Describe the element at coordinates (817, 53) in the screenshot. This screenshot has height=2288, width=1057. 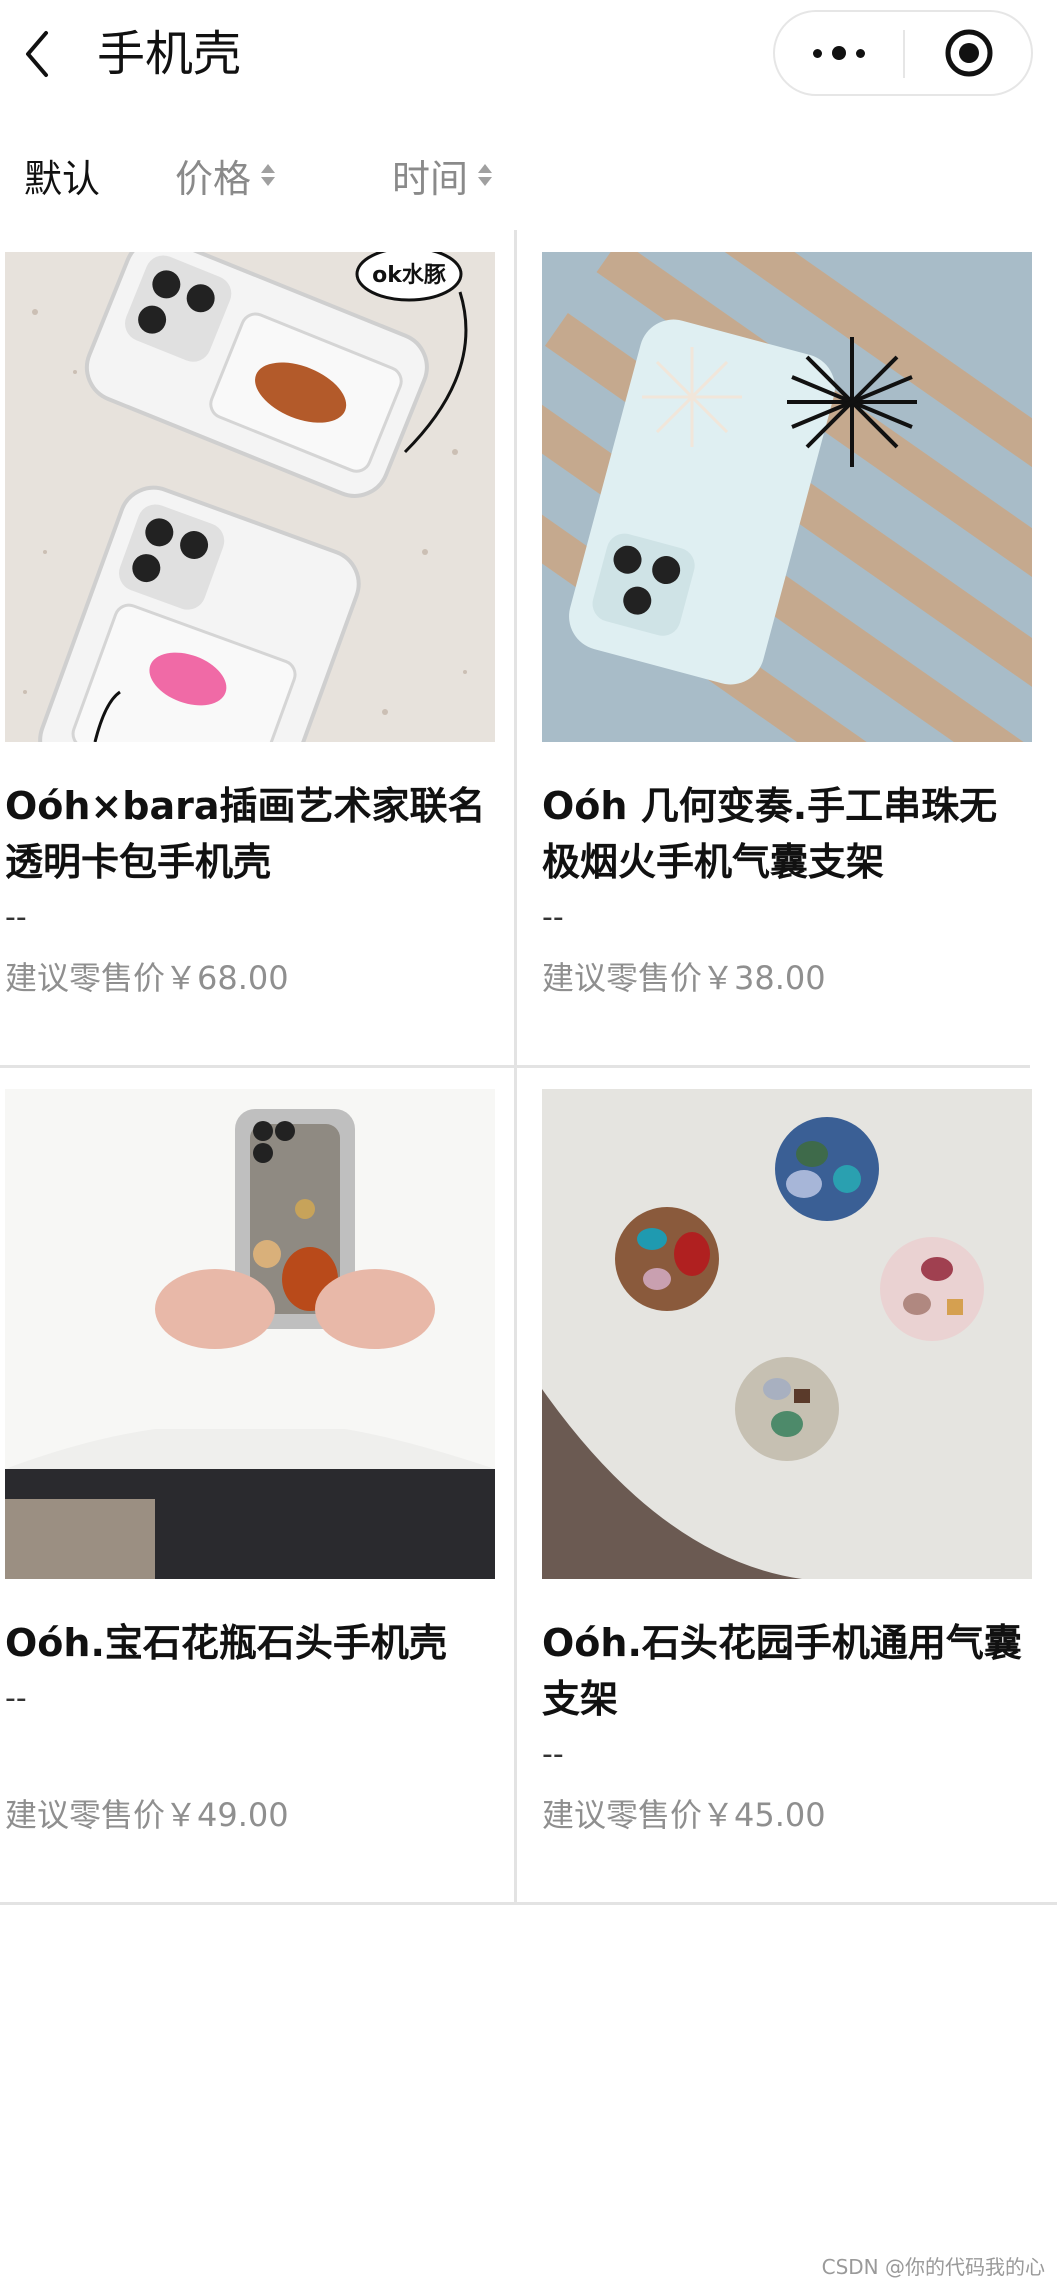
I see `more-dots-icon` at that location.